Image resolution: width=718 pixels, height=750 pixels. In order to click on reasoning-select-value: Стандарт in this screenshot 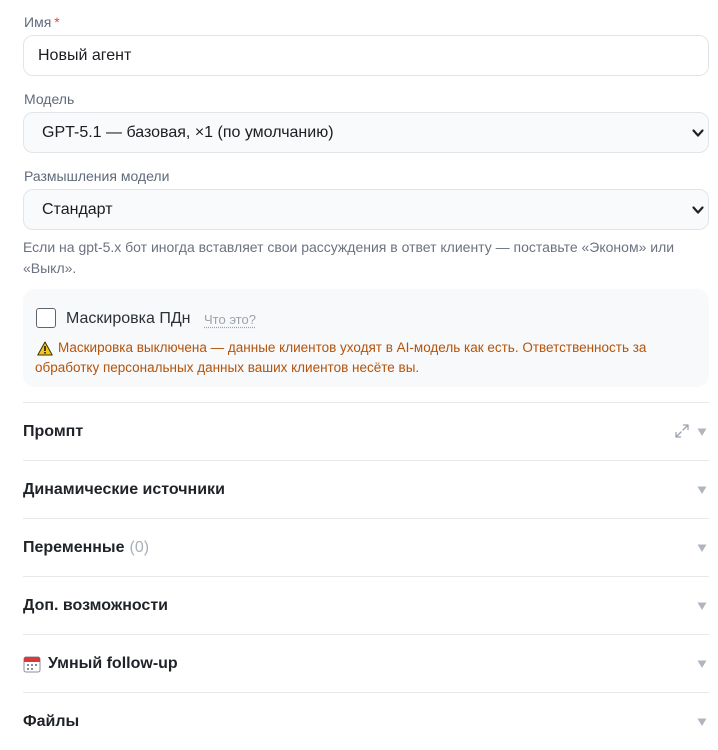, I will do `click(77, 209)`.